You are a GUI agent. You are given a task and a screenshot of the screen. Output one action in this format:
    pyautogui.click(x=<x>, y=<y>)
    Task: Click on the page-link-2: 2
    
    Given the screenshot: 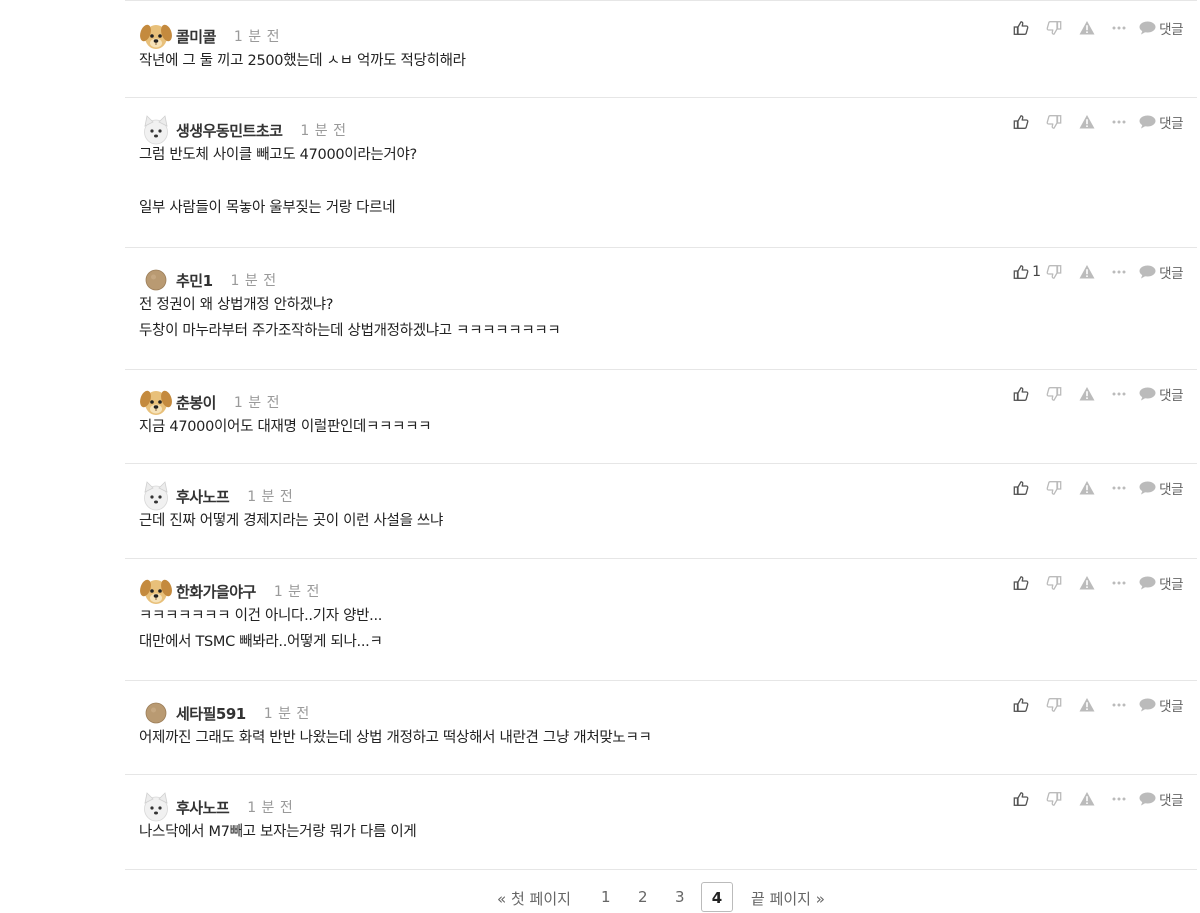 What is the action you would take?
    pyautogui.click(x=643, y=897)
    